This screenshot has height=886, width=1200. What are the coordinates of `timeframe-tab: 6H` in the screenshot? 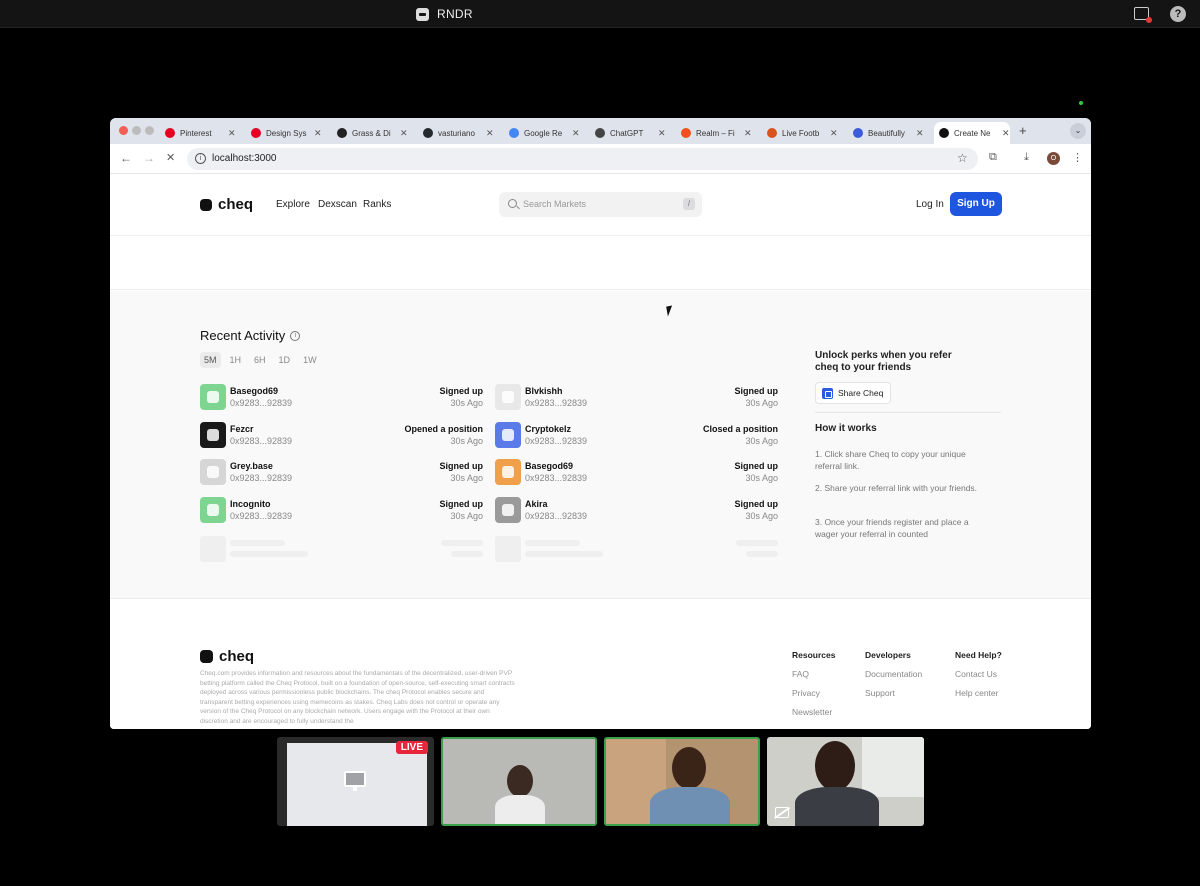 It's located at (260, 360).